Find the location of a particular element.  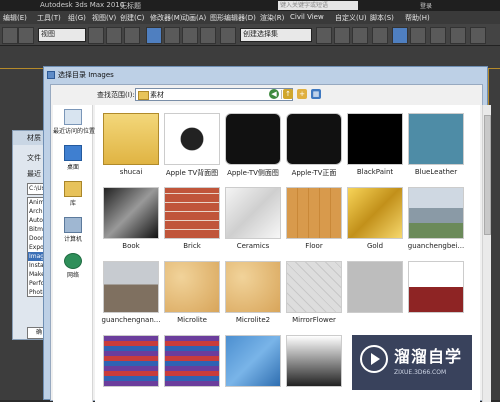

menu-help: 帮助(H) is located at coordinates (417, 18).